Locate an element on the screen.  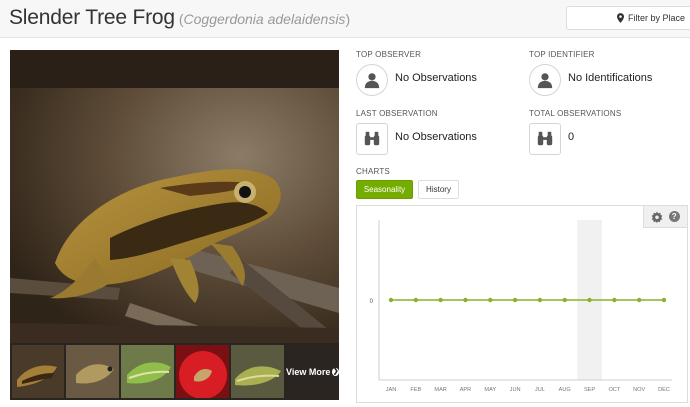
x-tick-label: JUN is located at coordinates (515, 390).